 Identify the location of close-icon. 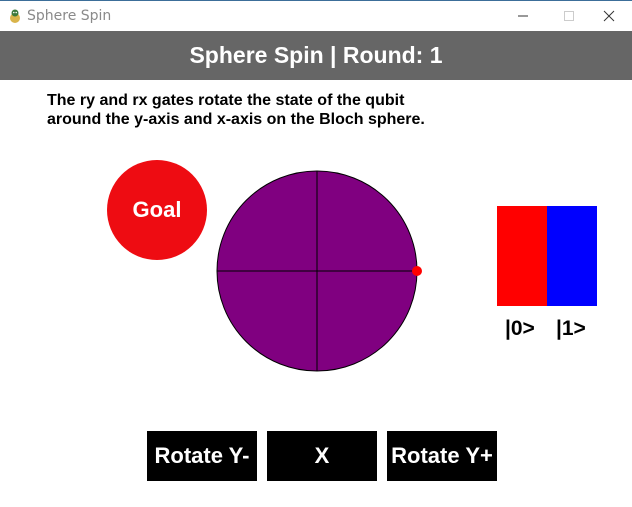
(609, 16).